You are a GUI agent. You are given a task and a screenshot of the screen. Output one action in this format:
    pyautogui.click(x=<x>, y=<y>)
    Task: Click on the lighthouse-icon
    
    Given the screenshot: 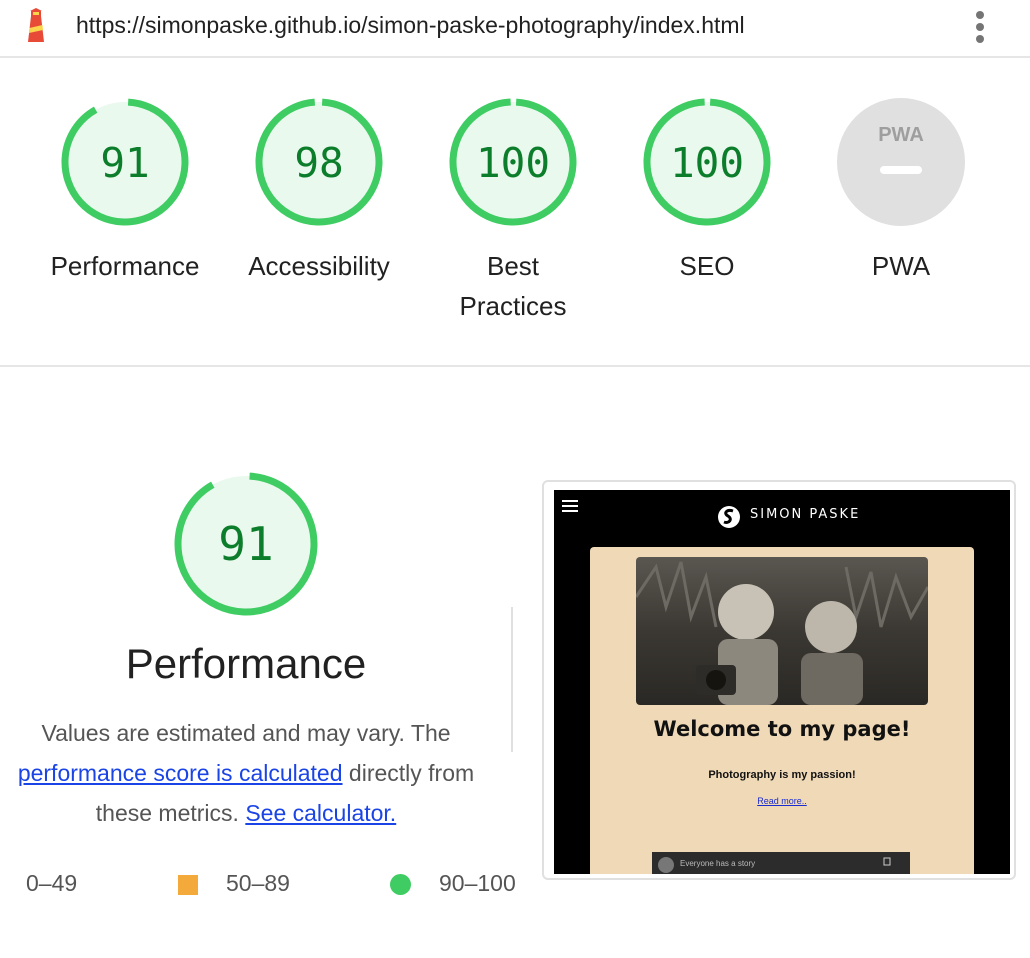 What is the action you would take?
    pyautogui.click(x=36, y=25)
    